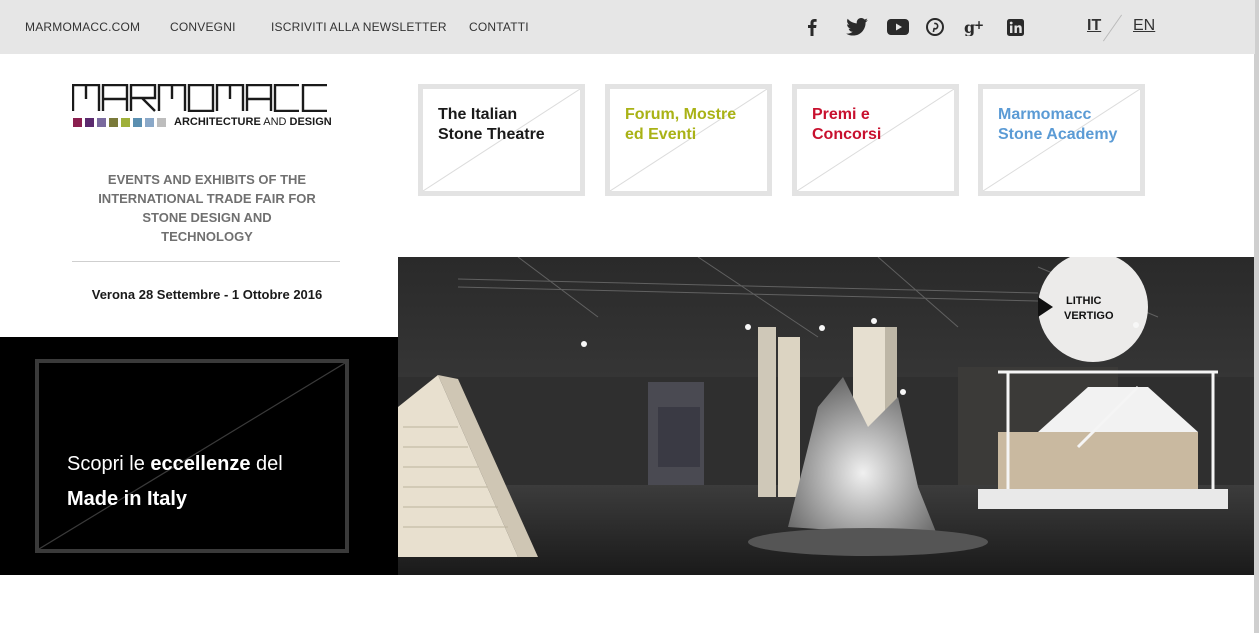 The height and width of the screenshot is (633, 1259). Describe the element at coordinates (175, 482) in the screenshot. I see `promo-text: Scopri le eccellenze del Made in Italy` at that location.